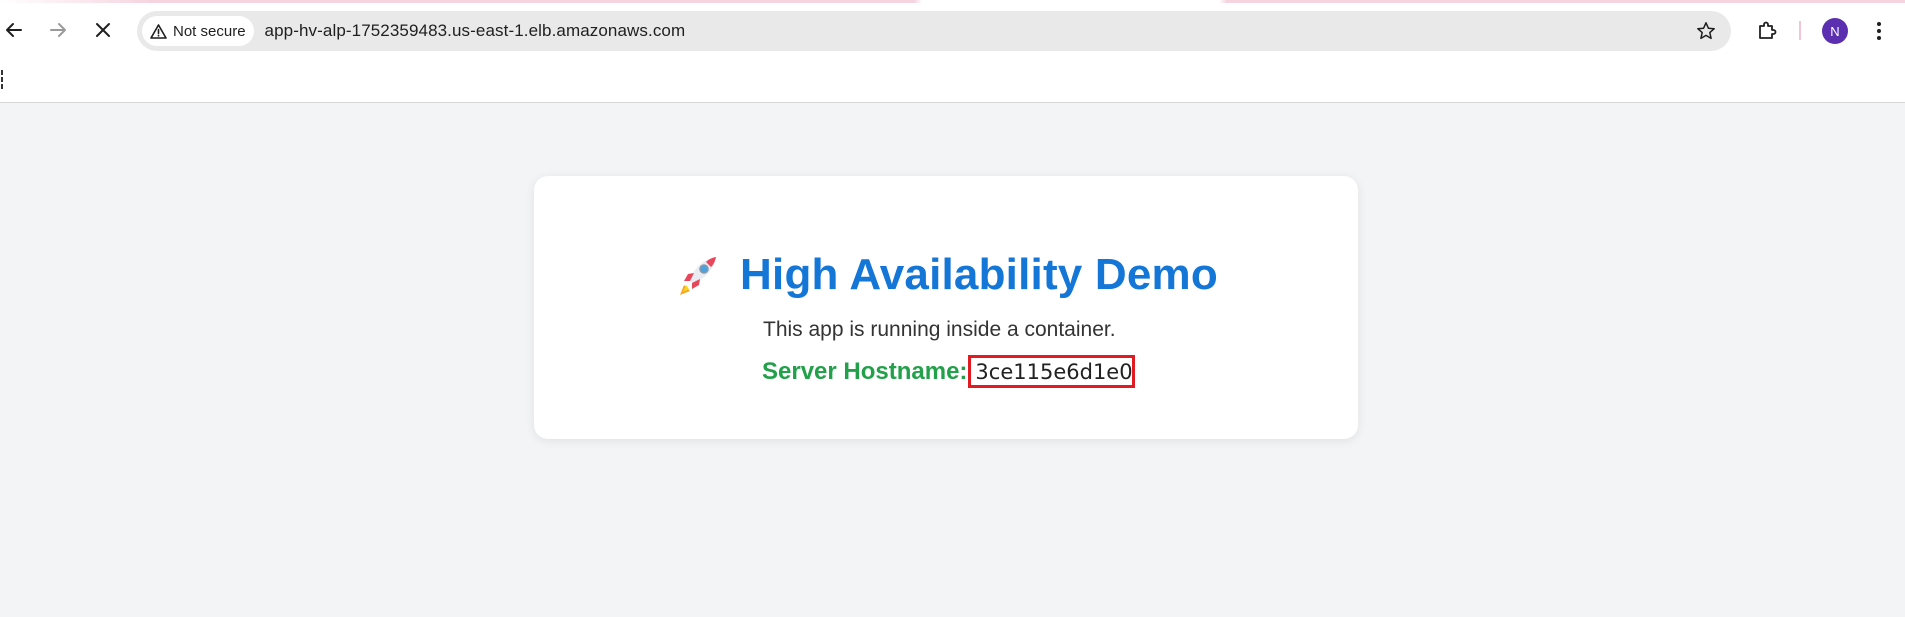 This screenshot has height=617, width=1905. I want to click on browser-menu-button, so click(1879, 31).